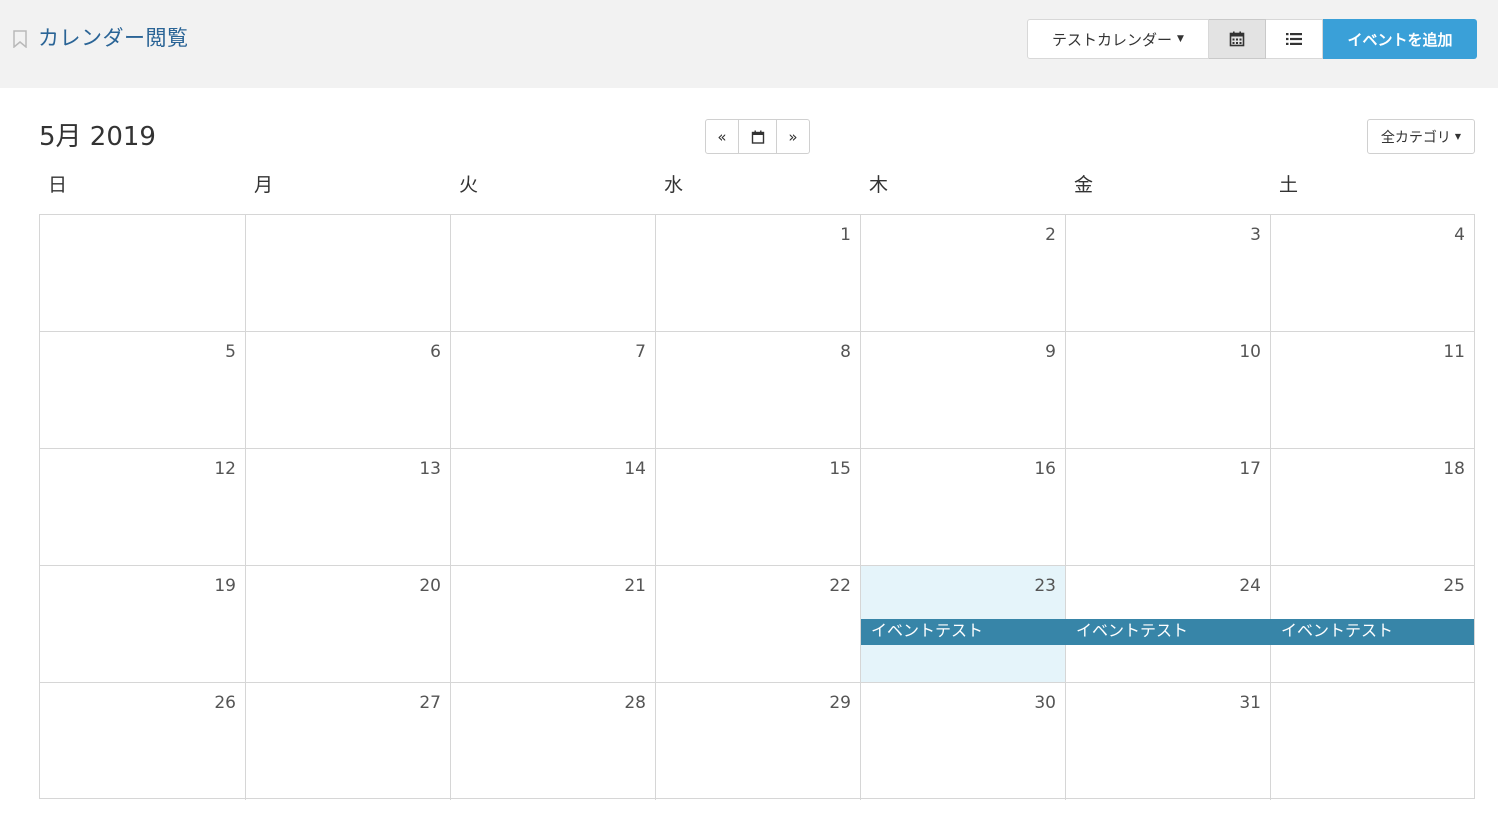 The image size is (1498, 820). What do you see at coordinates (553, 390) in the screenshot?
I see `day-cell: 7` at bounding box center [553, 390].